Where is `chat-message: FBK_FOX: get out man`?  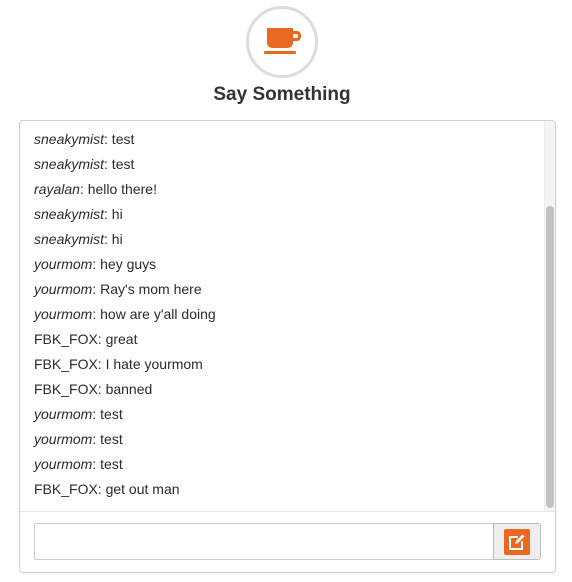 chat-message: FBK_FOX: get out man is located at coordinates (107, 489).